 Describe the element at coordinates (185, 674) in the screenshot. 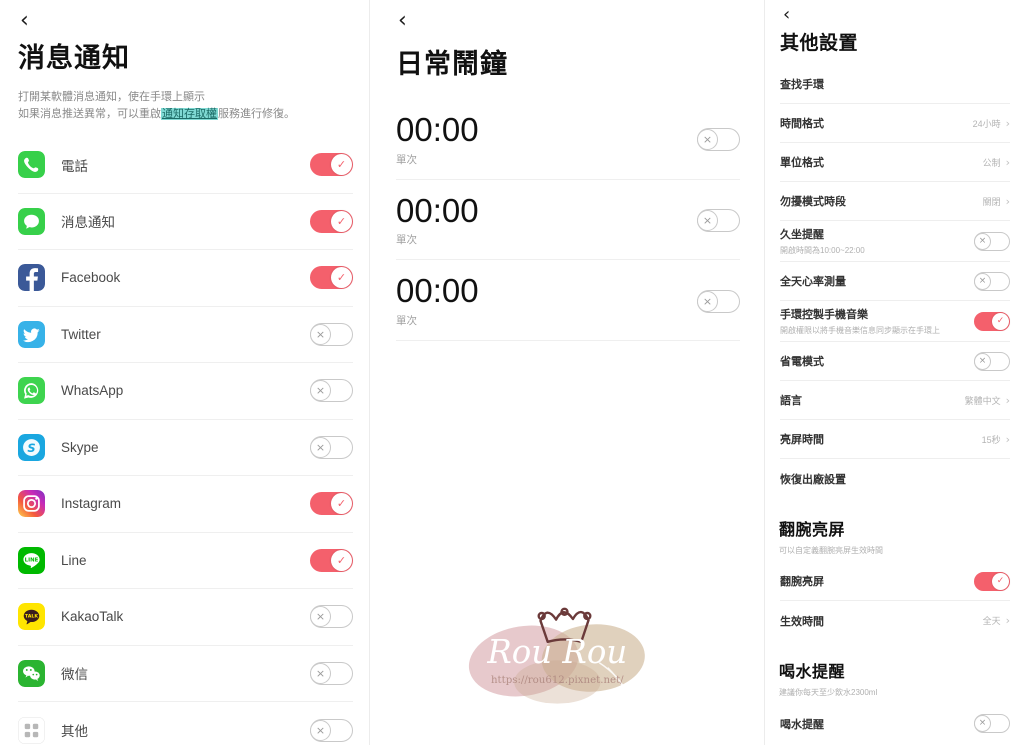

I see `app-notification-row: 微信 ×` at that location.